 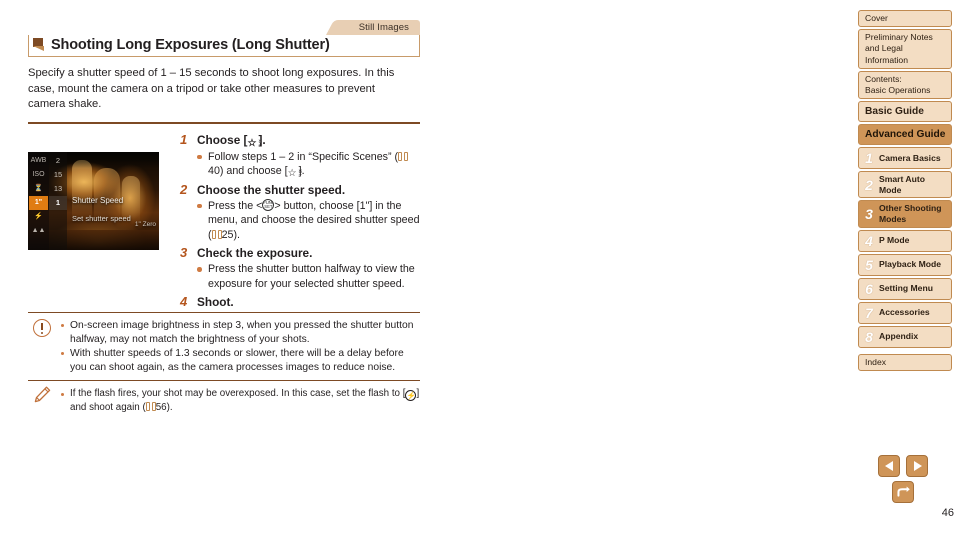 I want to click on sidebar-item-label: Smart Auto Mode, so click(x=902, y=184).